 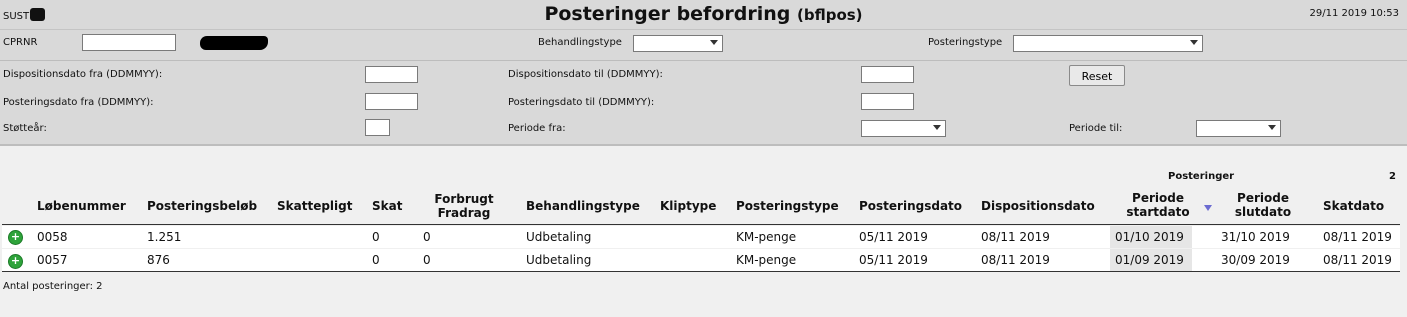 I want to click on disp-fra-input, so click(x=391, y=74).